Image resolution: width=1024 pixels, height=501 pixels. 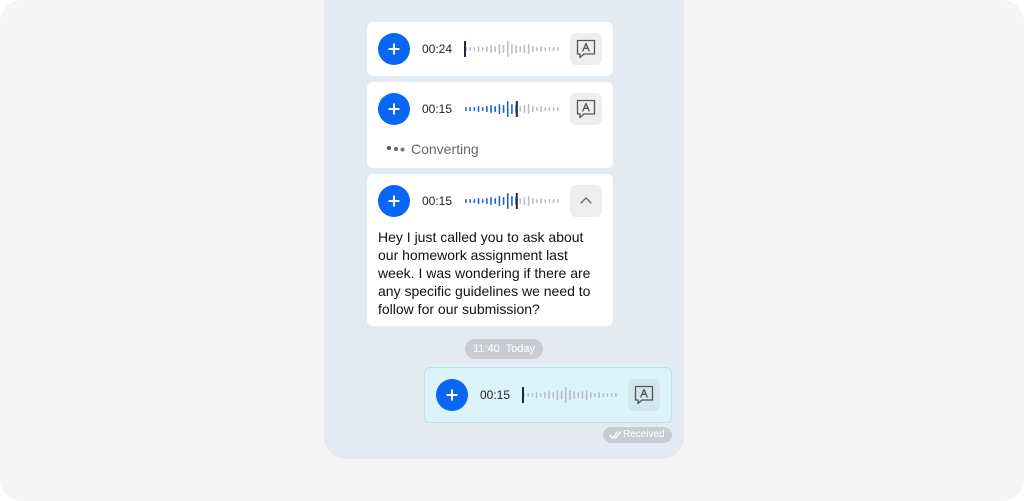 I want to click on delivery-status-badge: Received, so click(x=637, y=435).